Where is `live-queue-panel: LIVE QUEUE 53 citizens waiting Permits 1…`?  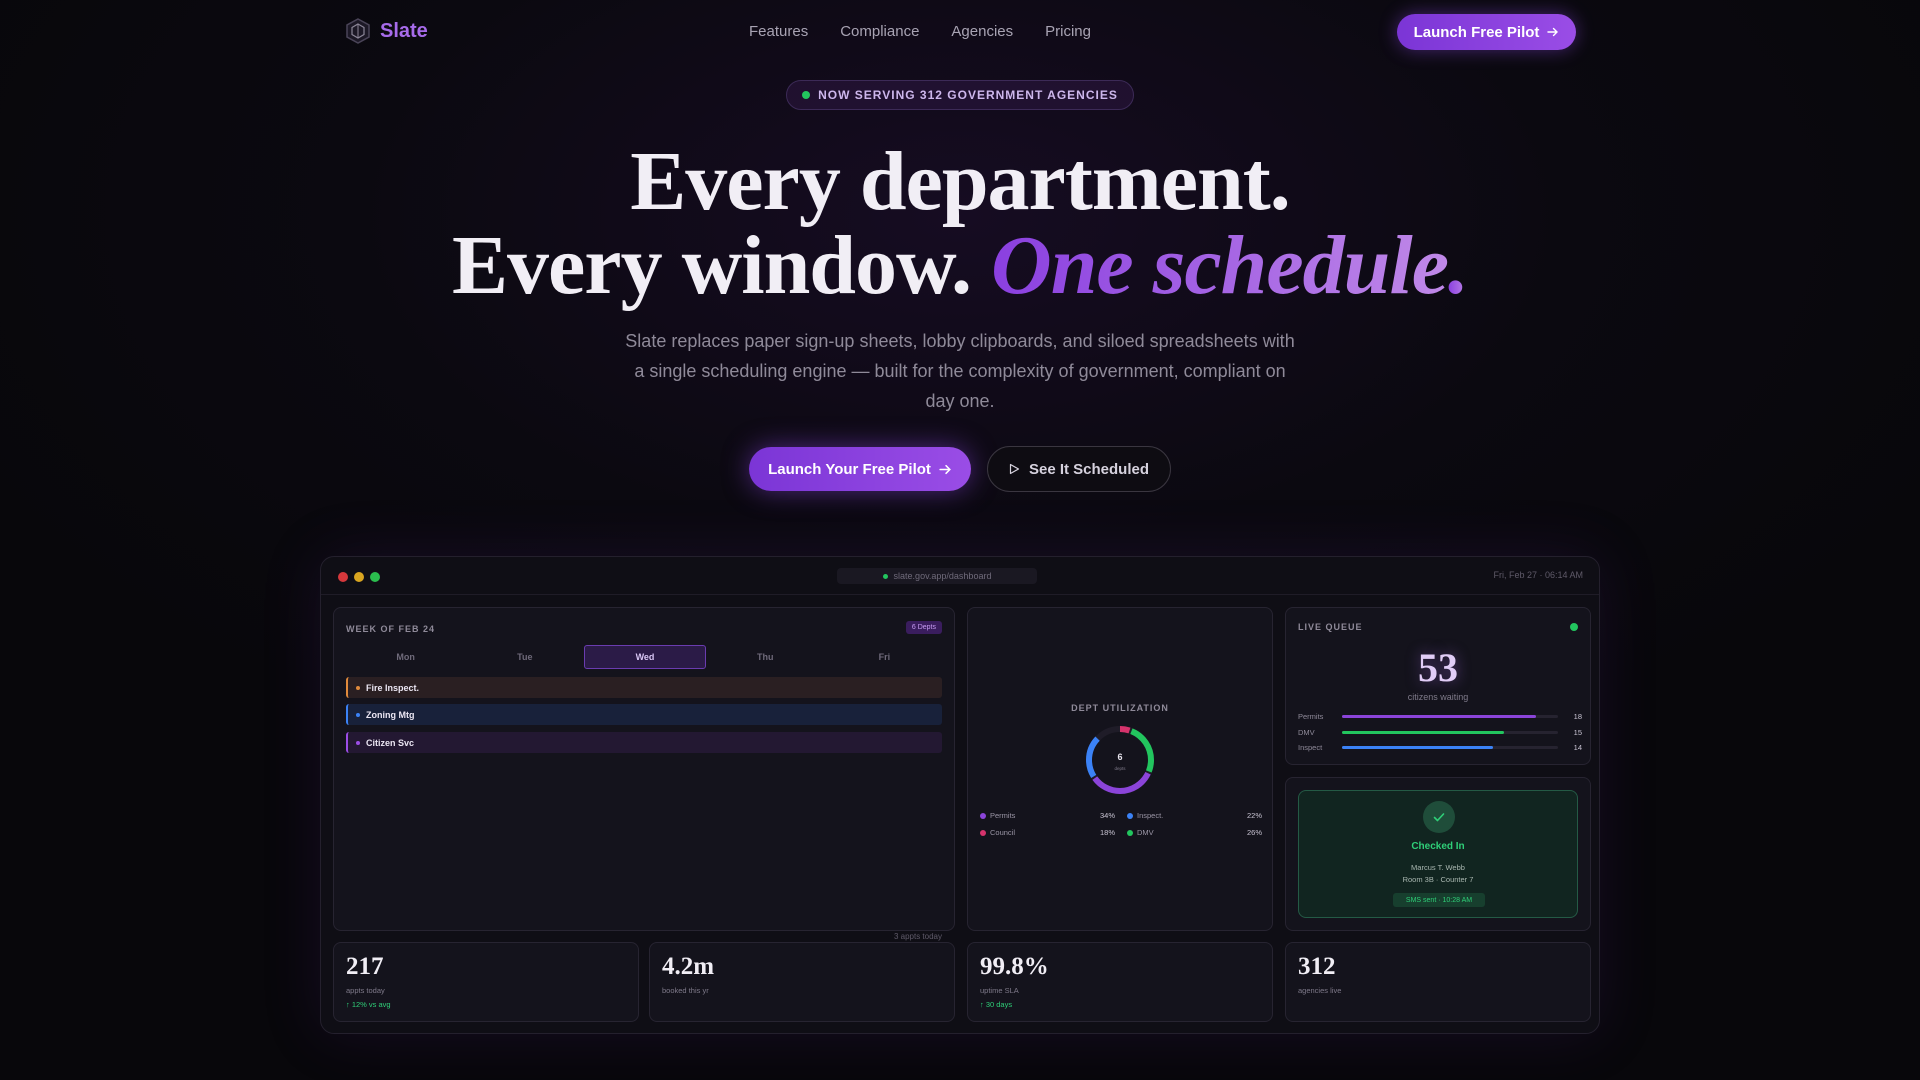 live-queue-panel: LIVE QUEUE 53 citizens waiting Permits 1… is located at coordinates (1438, 686).